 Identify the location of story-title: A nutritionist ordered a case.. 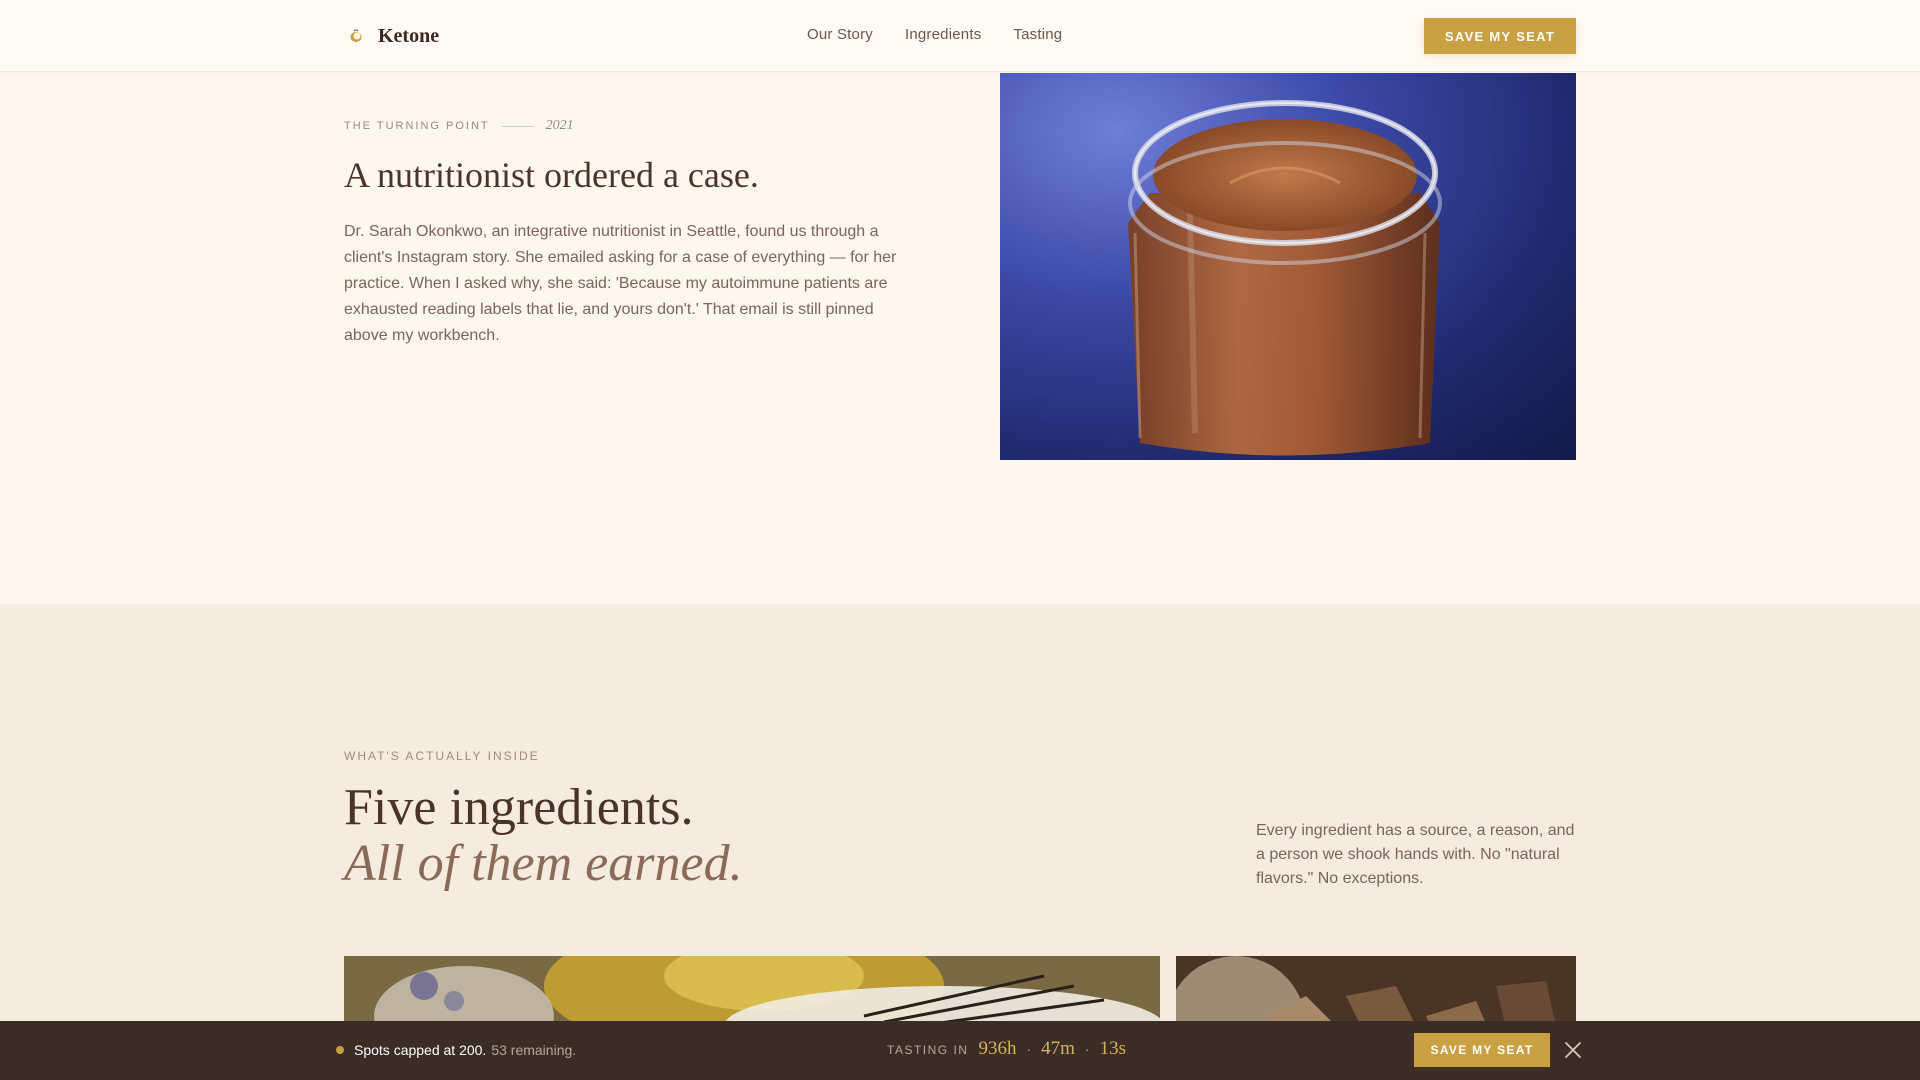
(551, 175).